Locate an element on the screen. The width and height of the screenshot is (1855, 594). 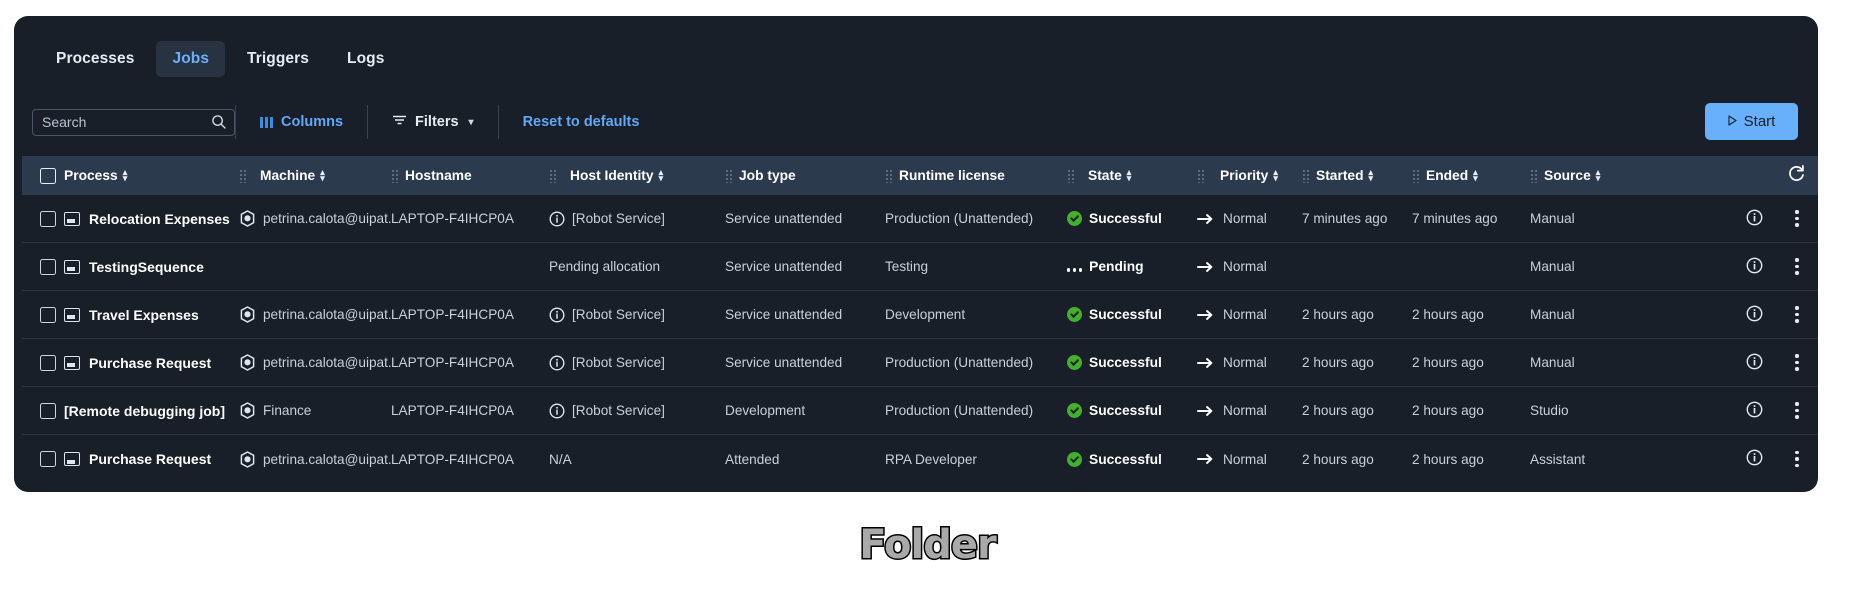
machine-name: Finance is located at coordinates (287, 410).